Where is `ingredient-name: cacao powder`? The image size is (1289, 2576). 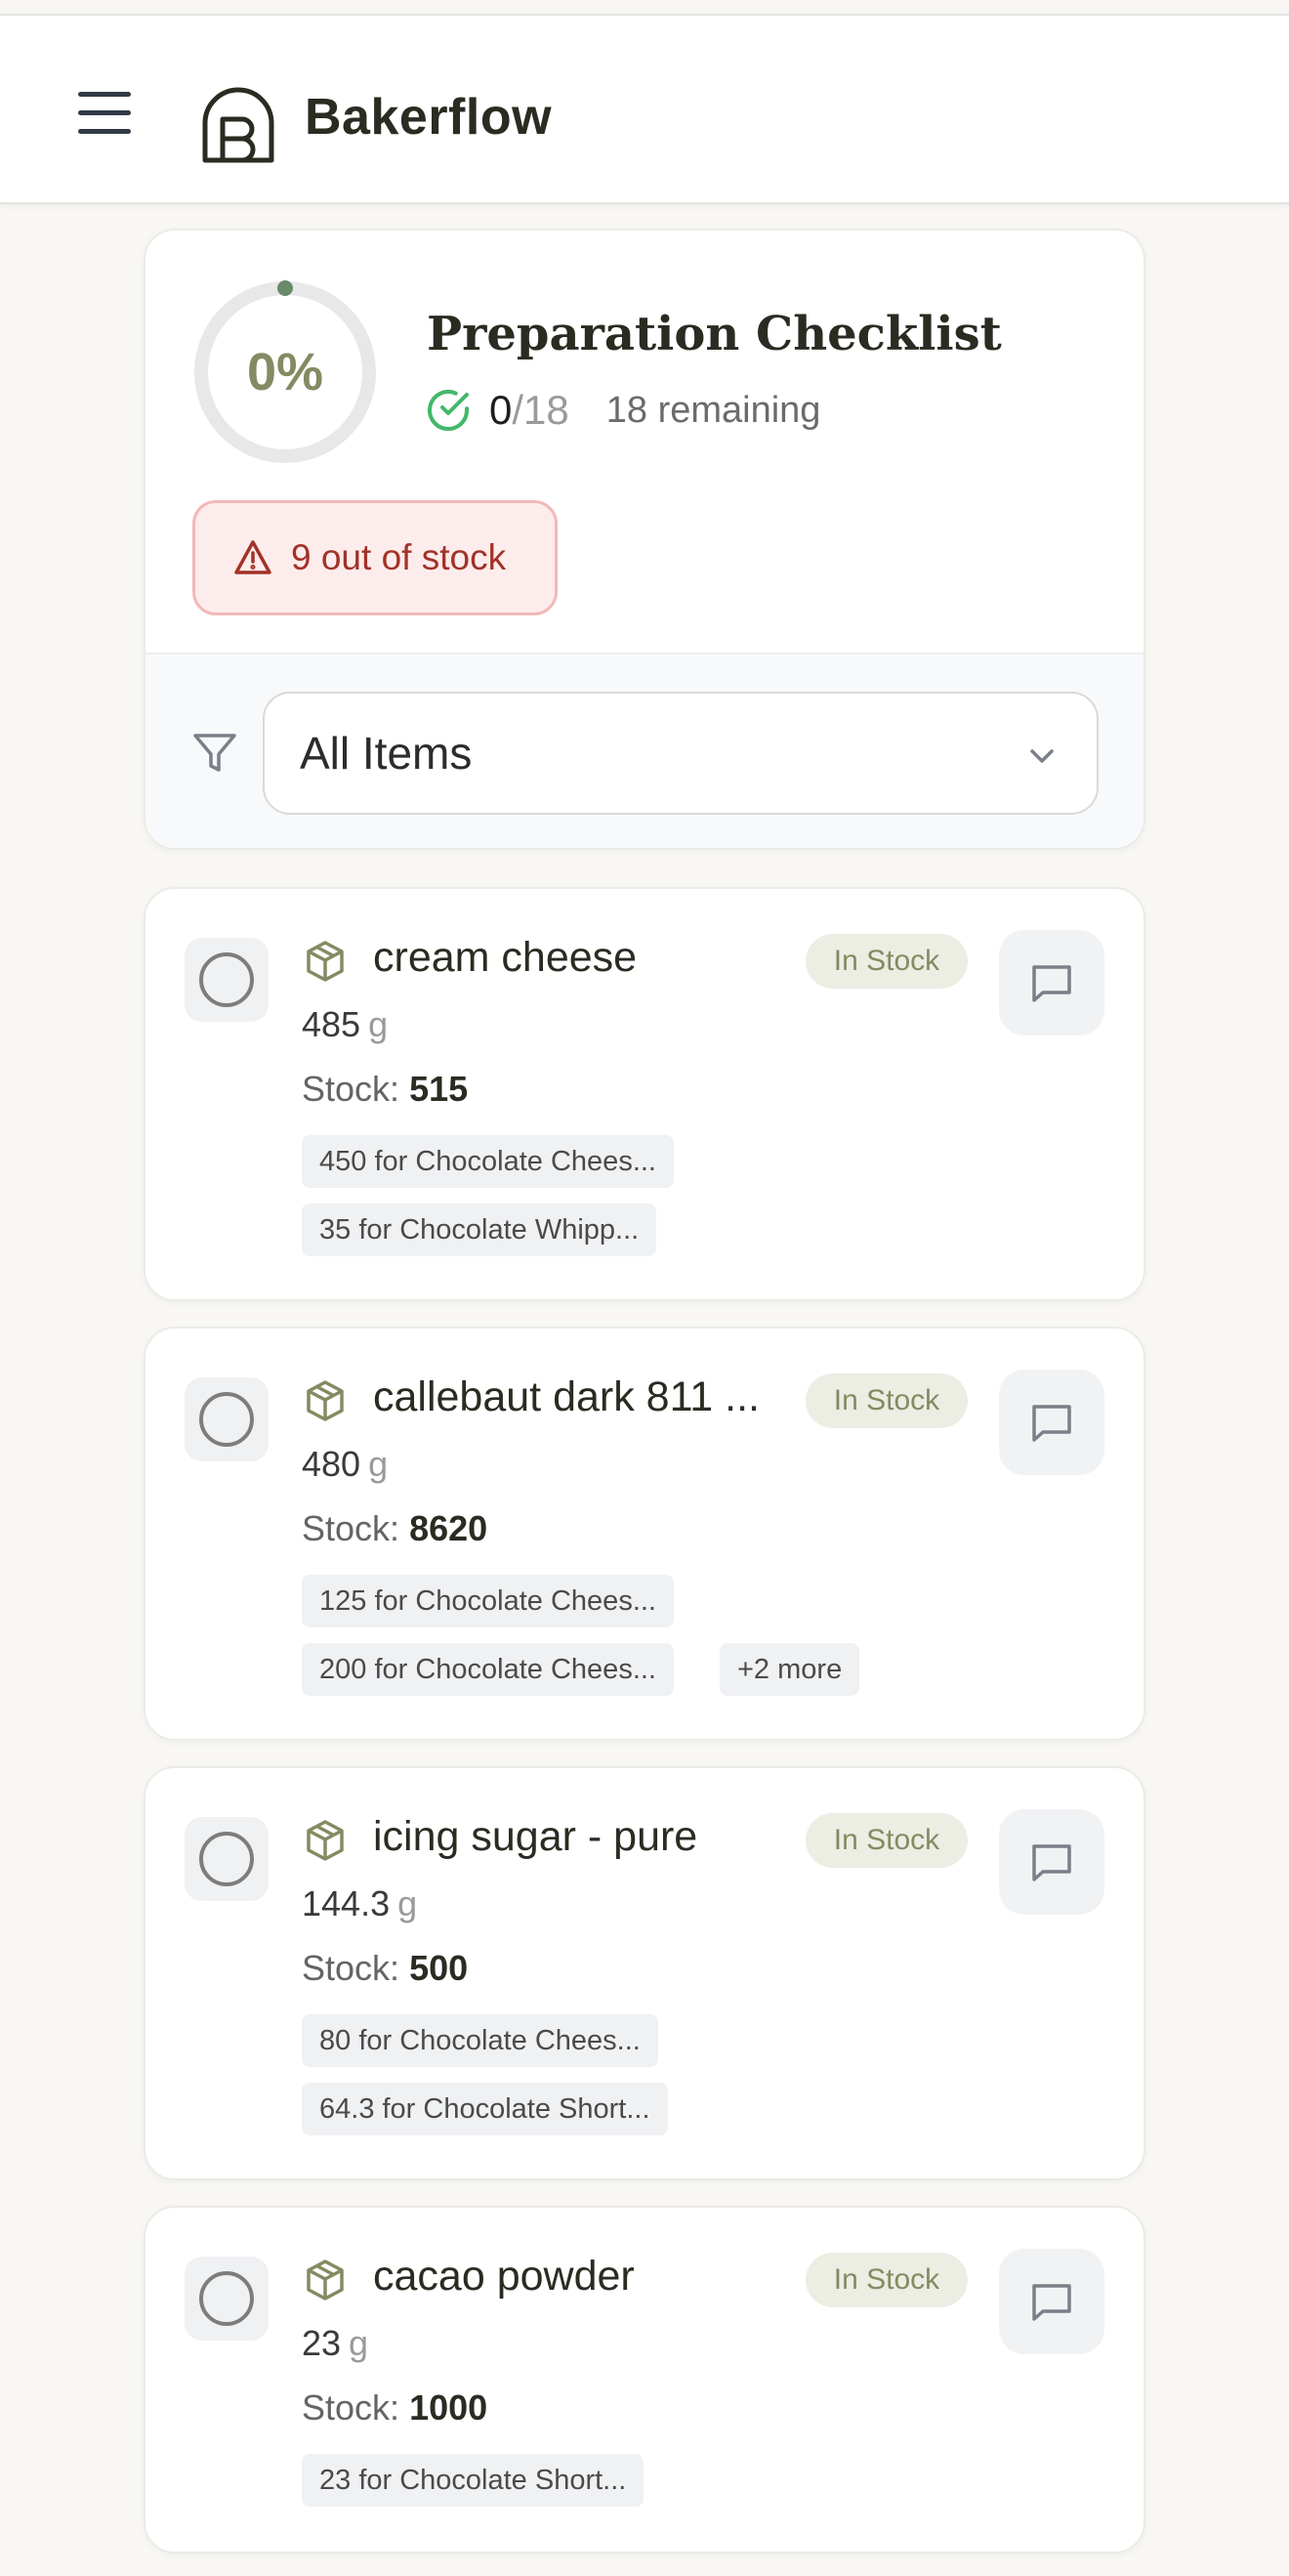
ingredient-name: cacao powder is located at coordinates (504, 2276).